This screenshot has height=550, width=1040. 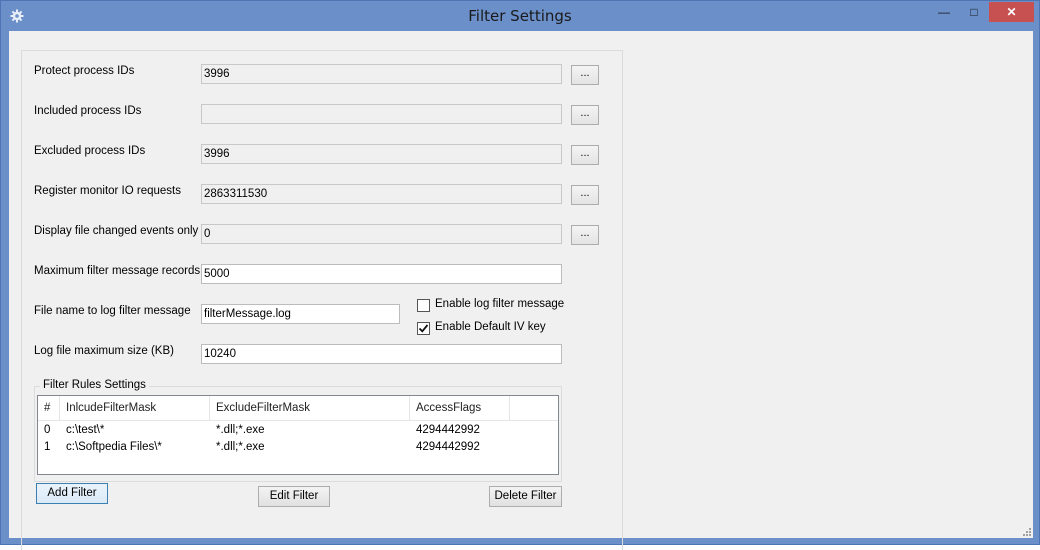 What do you see at coordinates (294, 496) in the screenshot?
I see `edit-filter-button: Edit Filter` at bounding box center [294, 496].